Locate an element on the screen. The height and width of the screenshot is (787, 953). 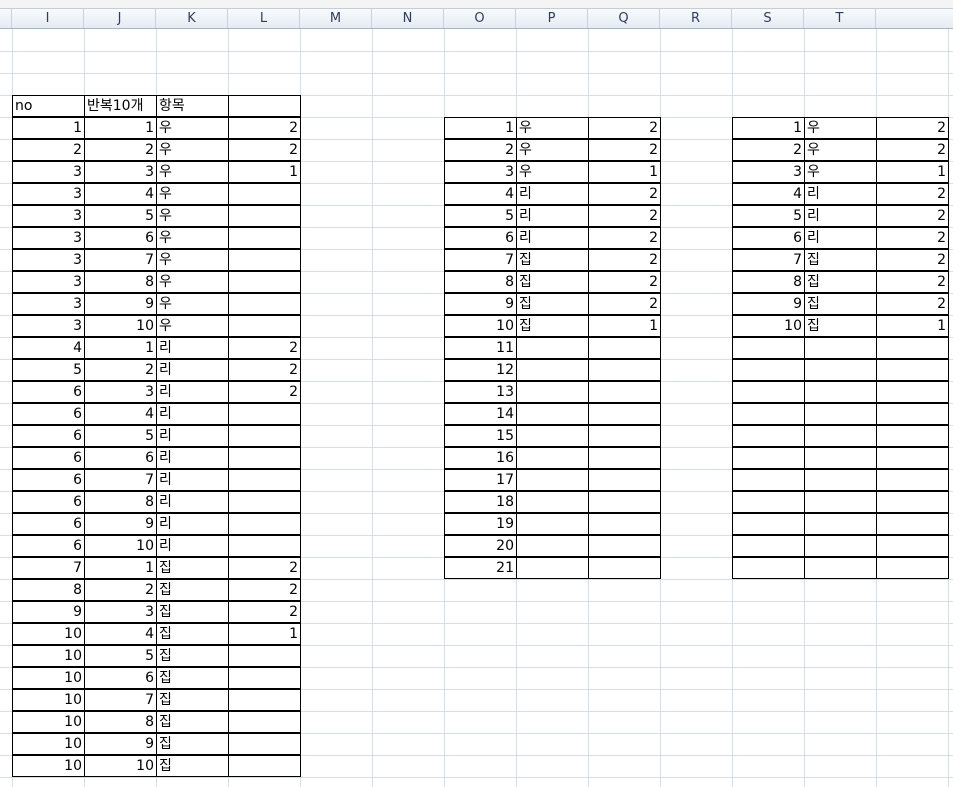
table3-cell: 10 is located at coordinates (768, 326).